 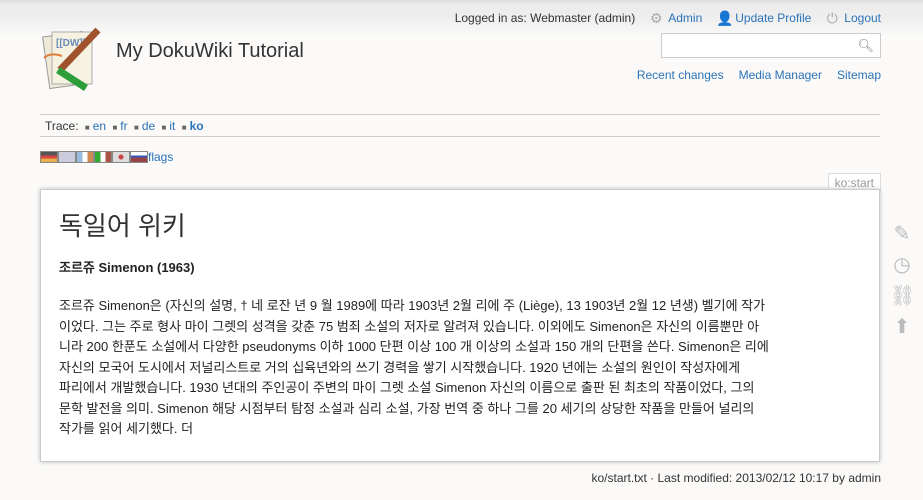 I want to click on recent-changes-link: Recent changes, so click(x=680, y=75).